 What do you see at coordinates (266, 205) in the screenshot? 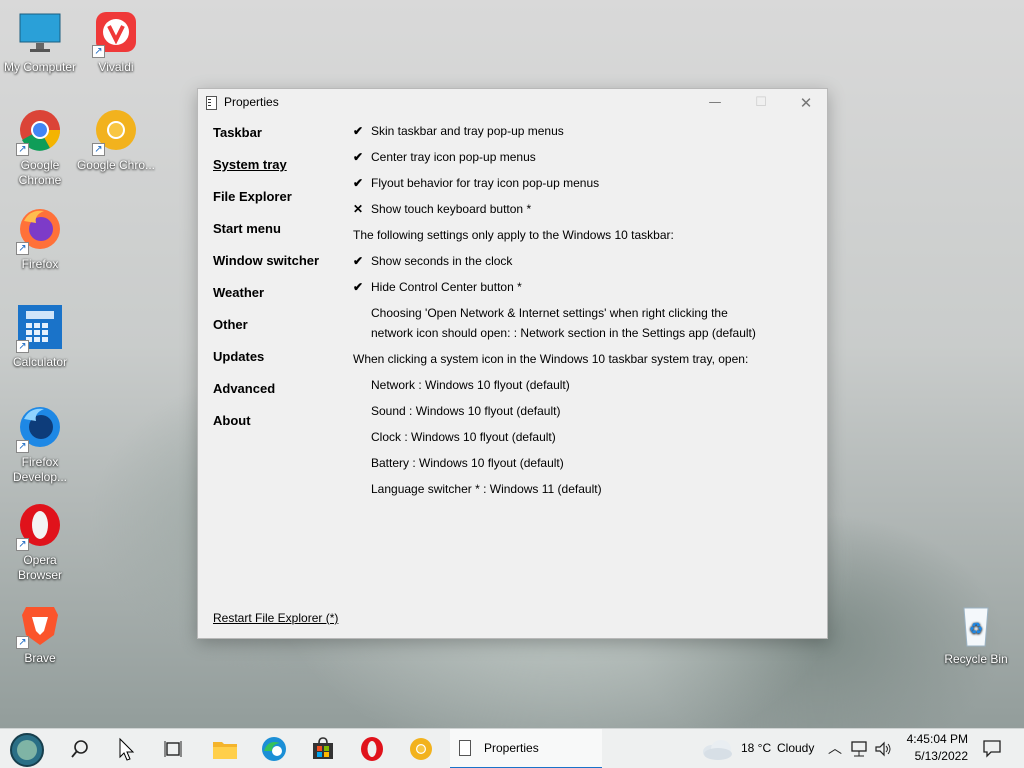
I see `nav-file-explorer: File Explorer` at bounding box center [266, 205].